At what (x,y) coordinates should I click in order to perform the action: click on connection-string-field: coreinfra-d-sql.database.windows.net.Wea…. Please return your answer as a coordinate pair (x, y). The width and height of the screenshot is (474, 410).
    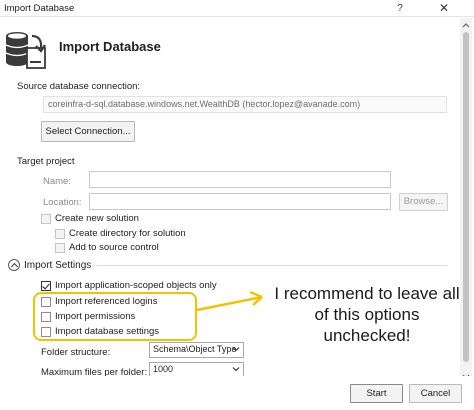
    Looking at the image, I should click on (245, 104).